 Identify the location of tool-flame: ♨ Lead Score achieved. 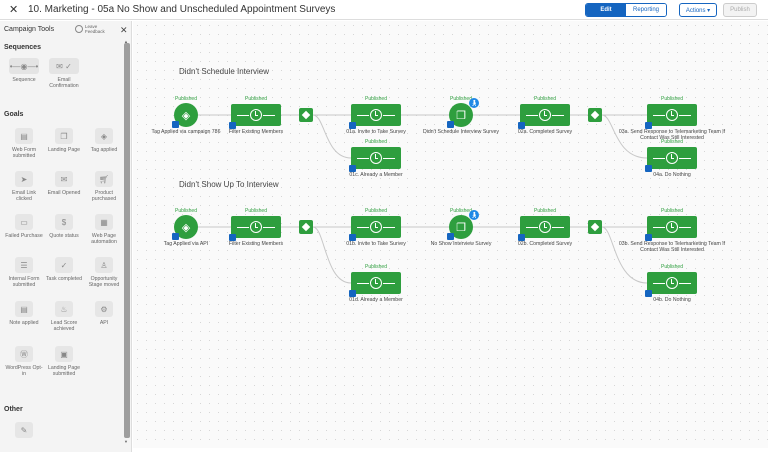
(64, 316).